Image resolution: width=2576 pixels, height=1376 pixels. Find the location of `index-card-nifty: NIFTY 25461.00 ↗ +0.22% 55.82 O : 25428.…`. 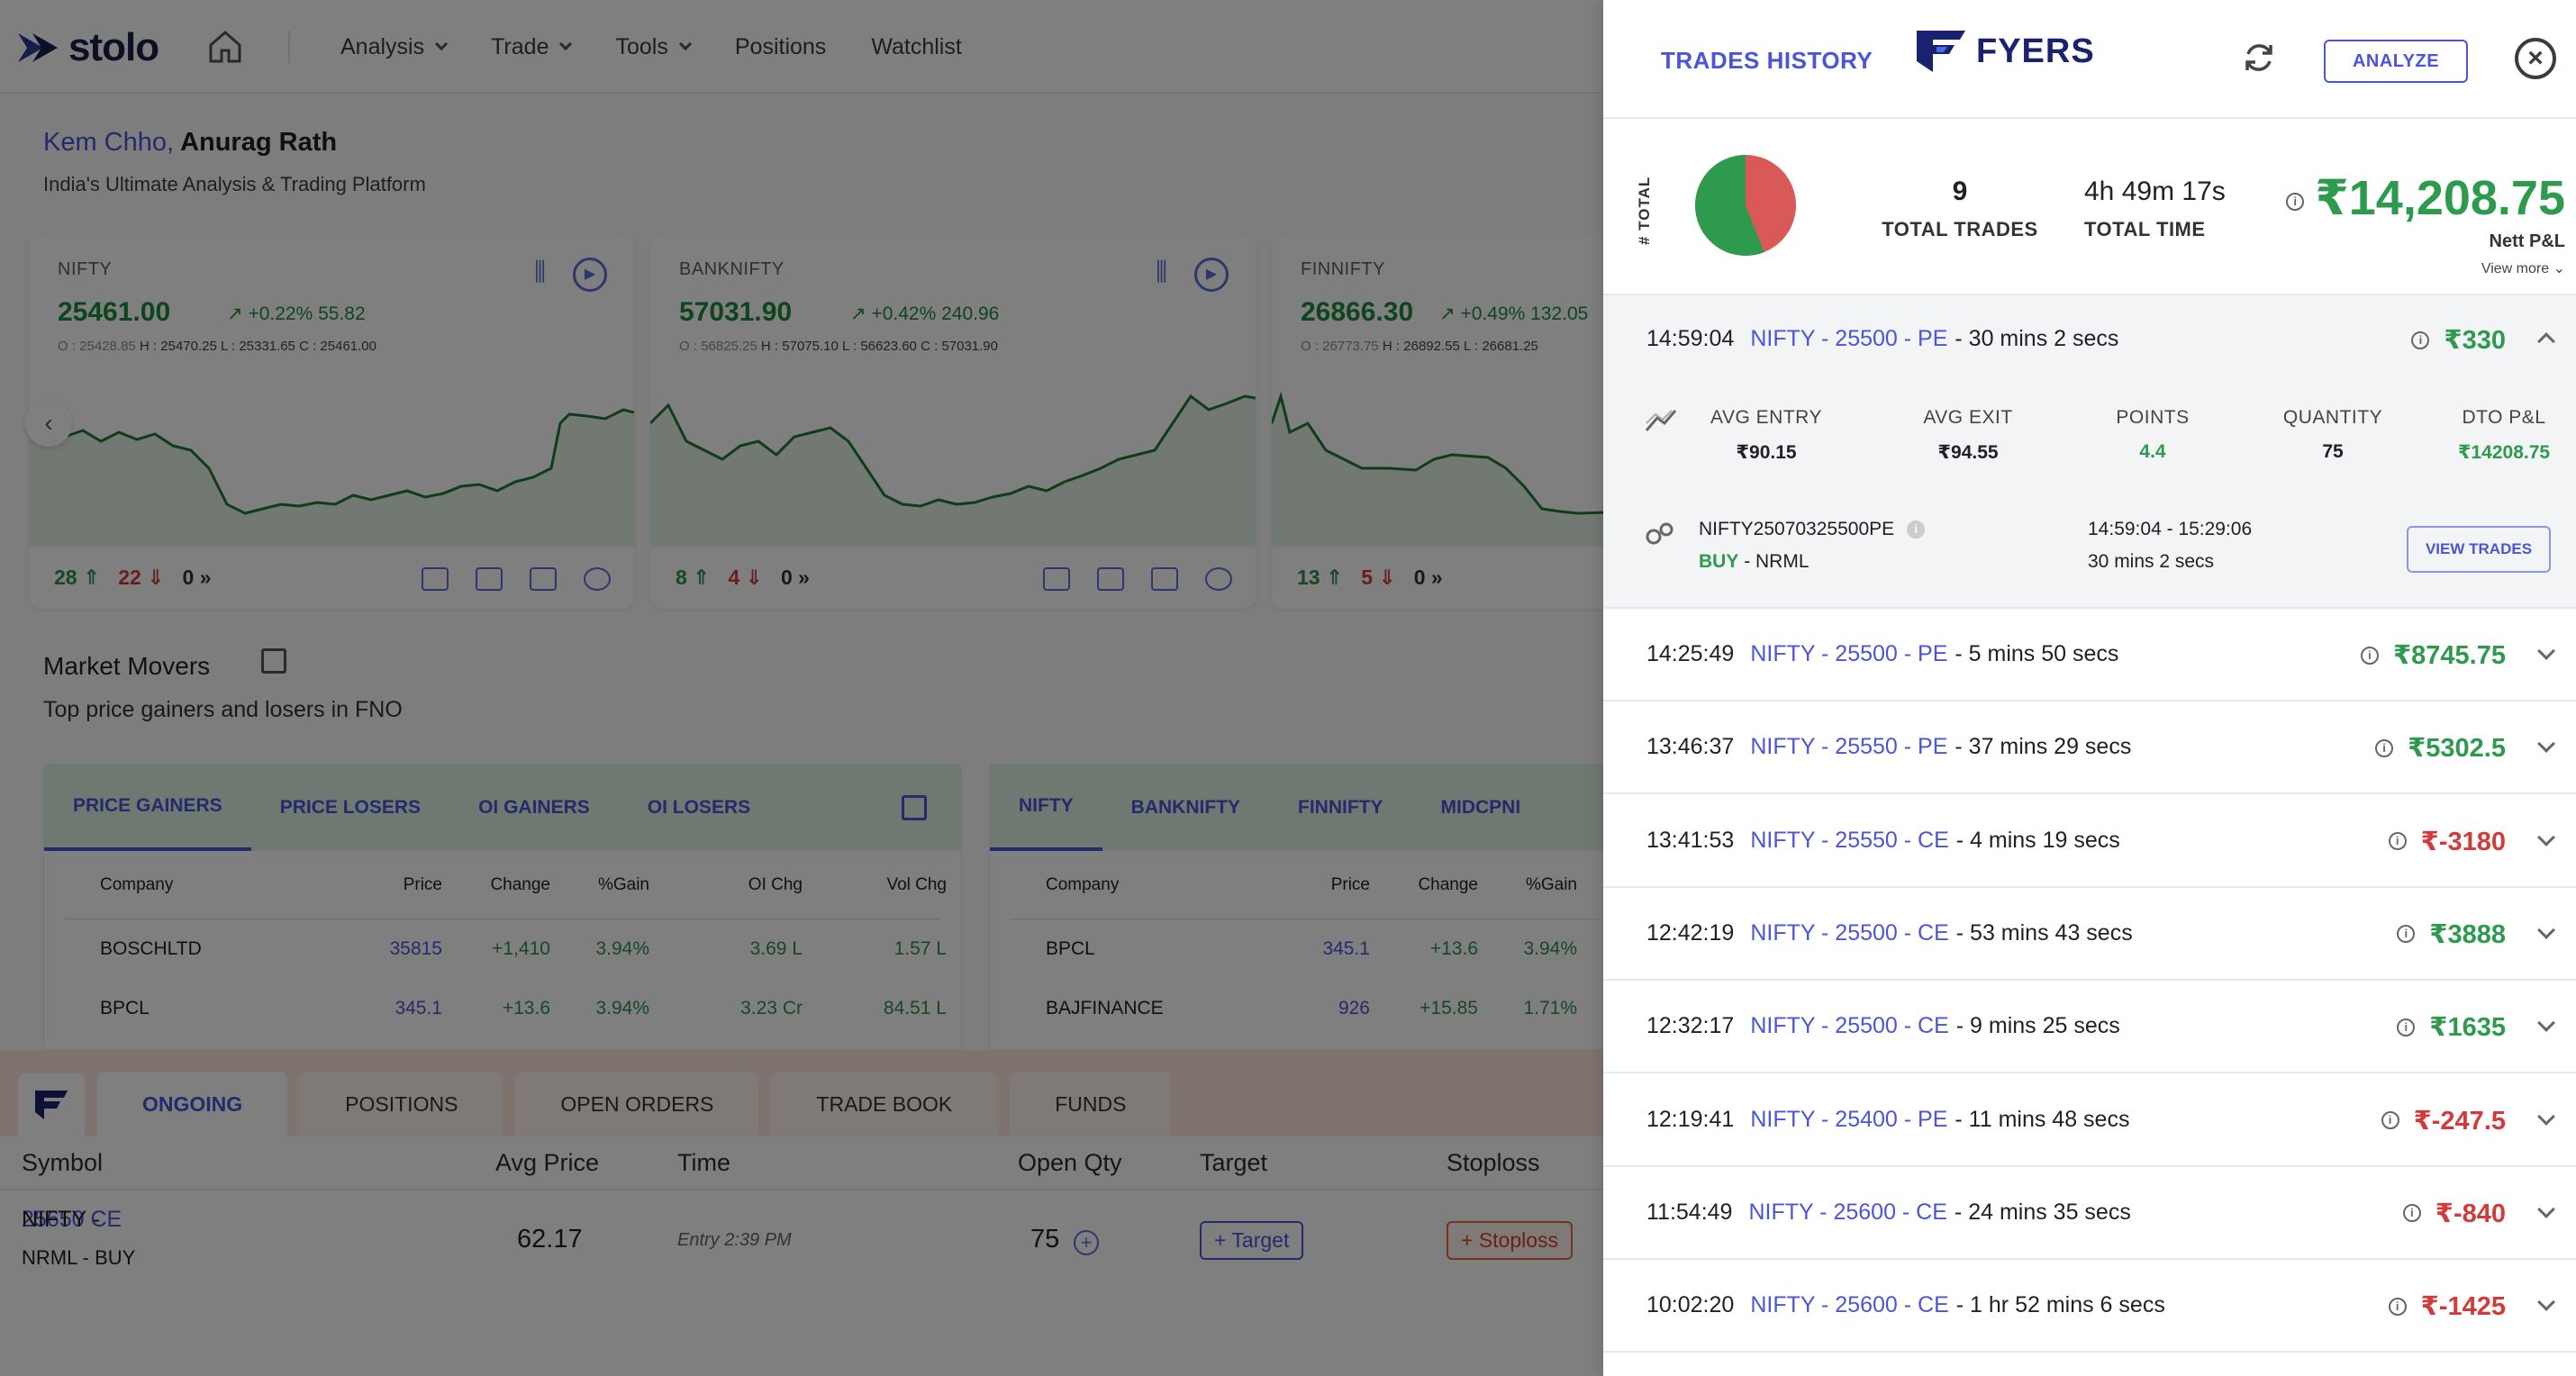

index-card-nifty: NIFTY 25461.00 ↗ +0.22% 55.82 O : 25428.… is located at coordinates (331, 421).